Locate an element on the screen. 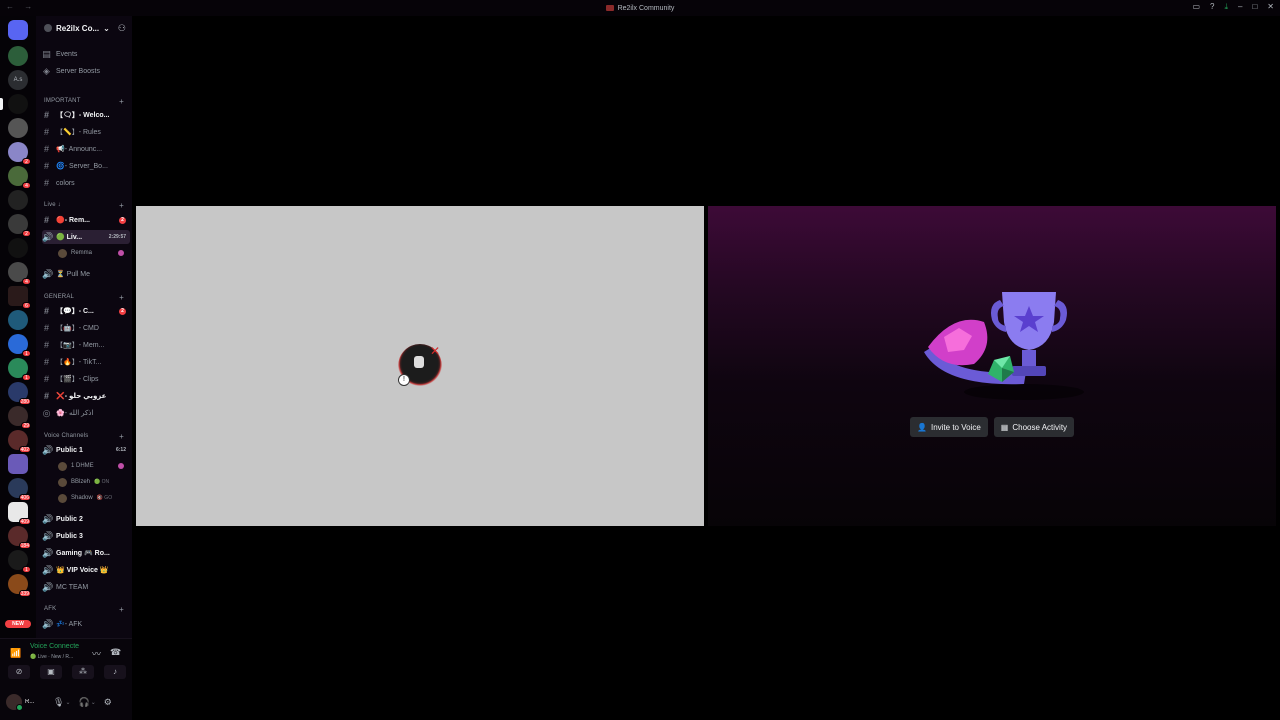  server-icon: 6 is located at coordinates (19, 297).